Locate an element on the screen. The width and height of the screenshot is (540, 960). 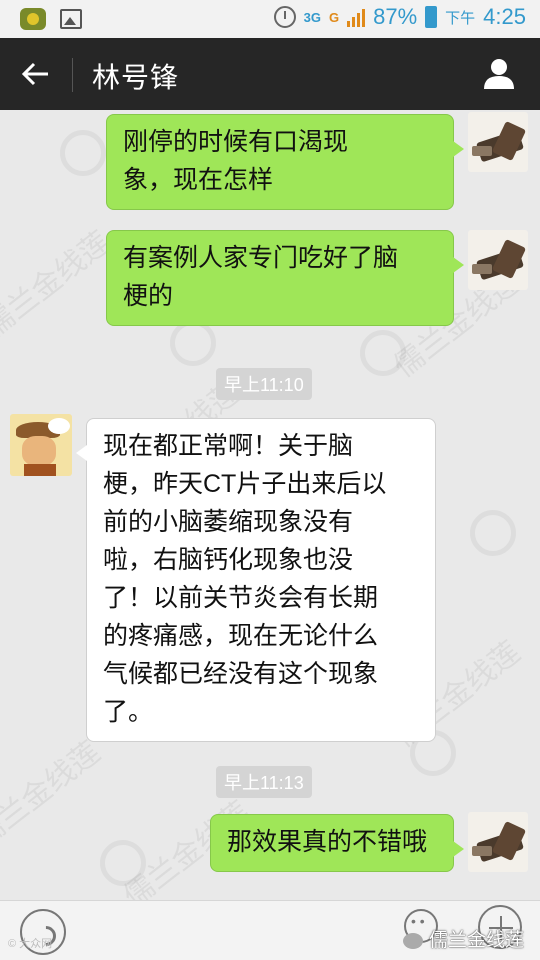
bottom-watermark: 儒兰金线莲 is located at coordinates (463, 938).